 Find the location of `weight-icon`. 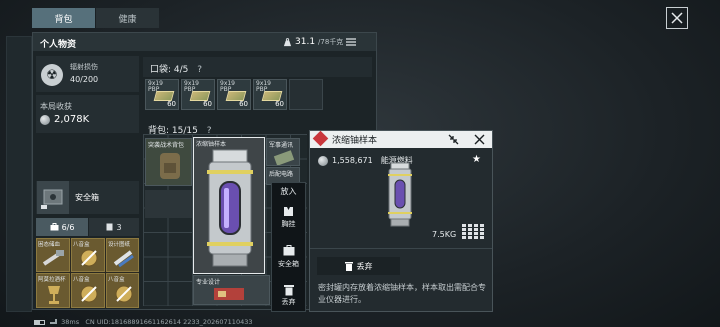

weight-icon is located at coordinates (287, 41).